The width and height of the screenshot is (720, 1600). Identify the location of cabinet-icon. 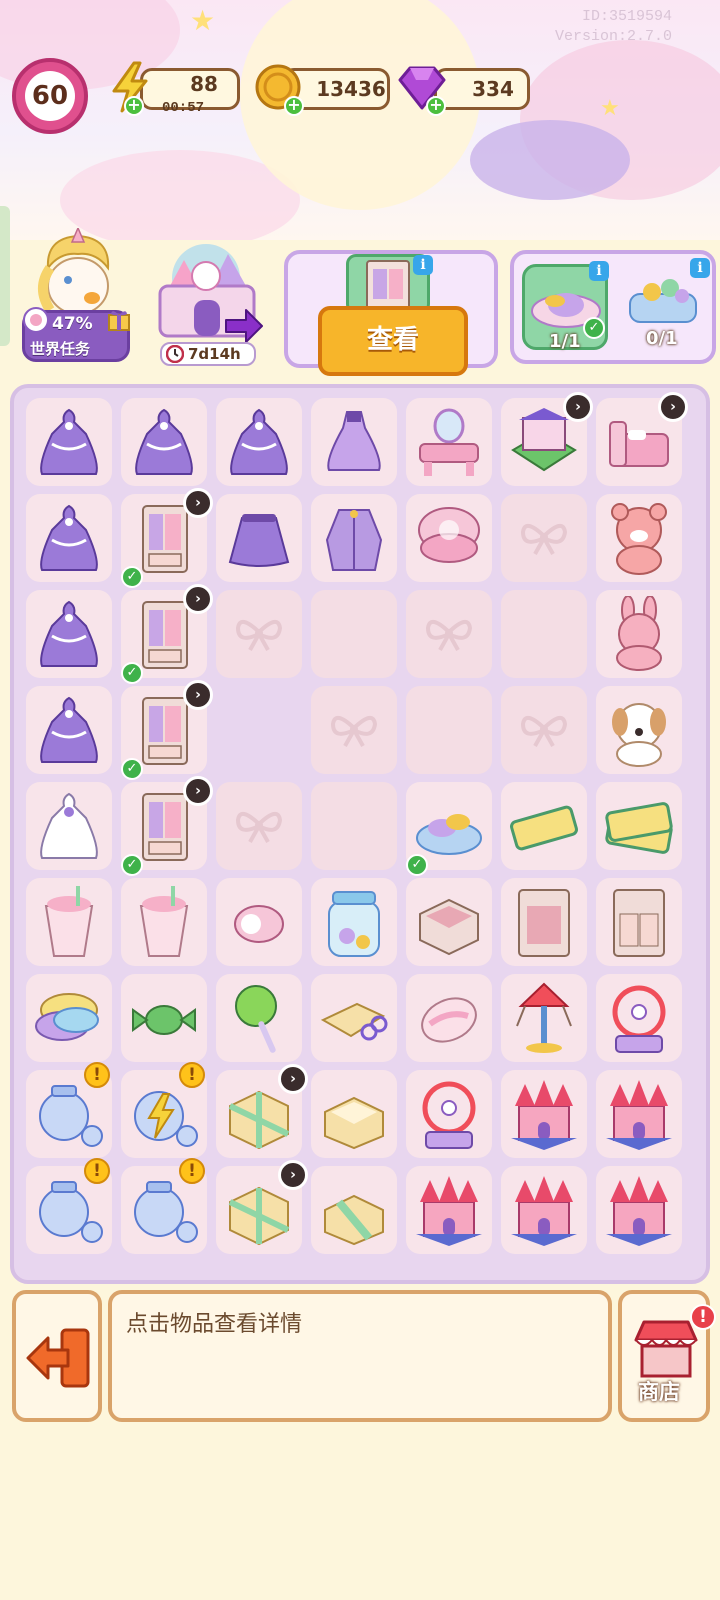
(544, 923).